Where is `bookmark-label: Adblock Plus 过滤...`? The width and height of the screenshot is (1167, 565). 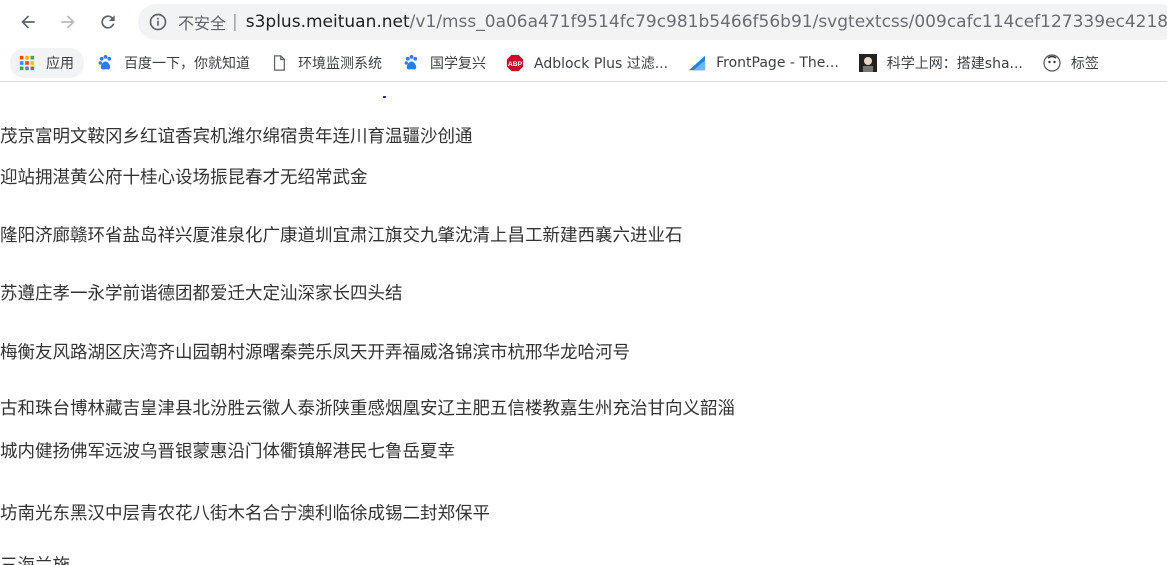
bookmark-label: Adblock Plus 过滤... is located at coordinates (601, 63).